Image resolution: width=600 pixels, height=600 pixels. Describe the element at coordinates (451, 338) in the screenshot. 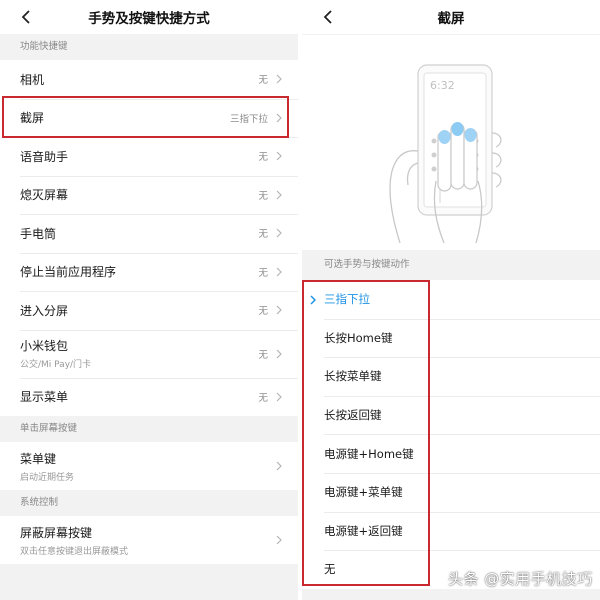

I see `option-long-press-home: 长按Home键` at that location.